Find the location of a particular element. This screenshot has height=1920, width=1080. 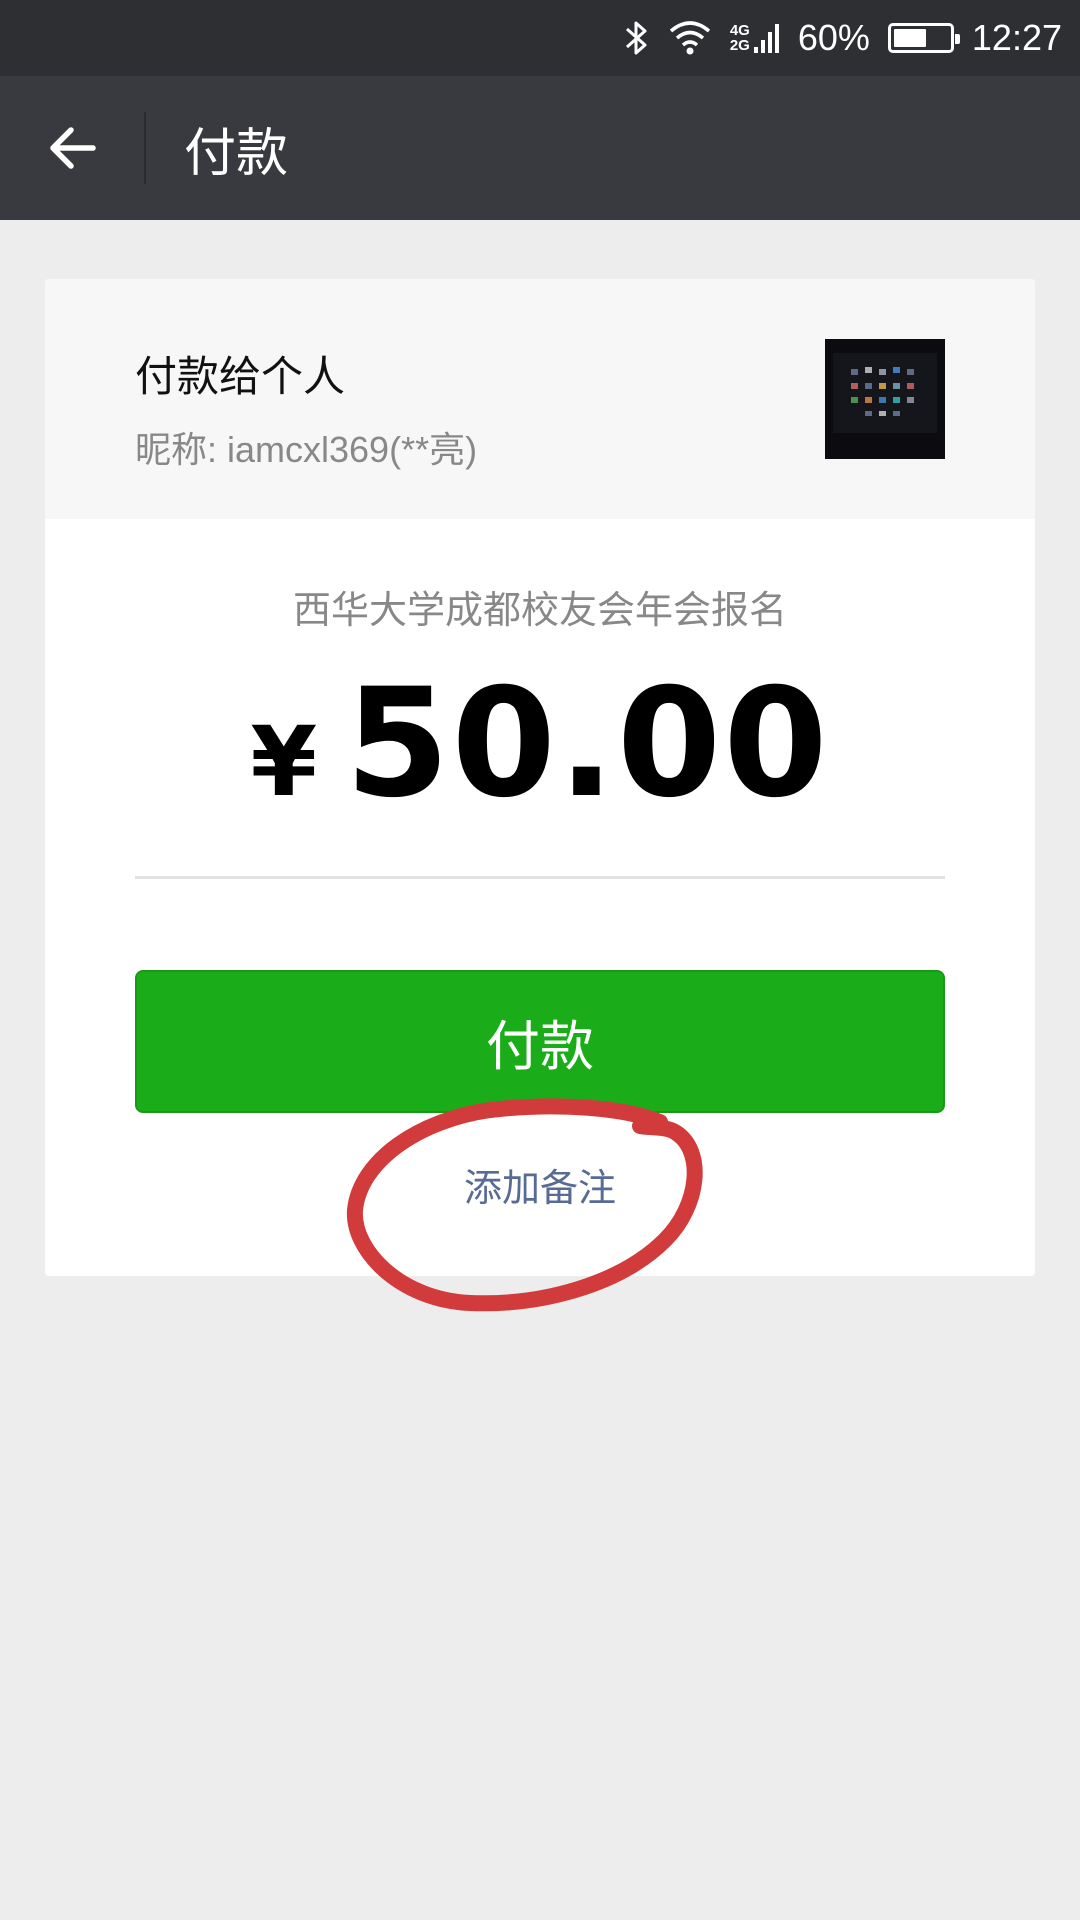

network-top-label: 4G is located at coordinates (739, 30).